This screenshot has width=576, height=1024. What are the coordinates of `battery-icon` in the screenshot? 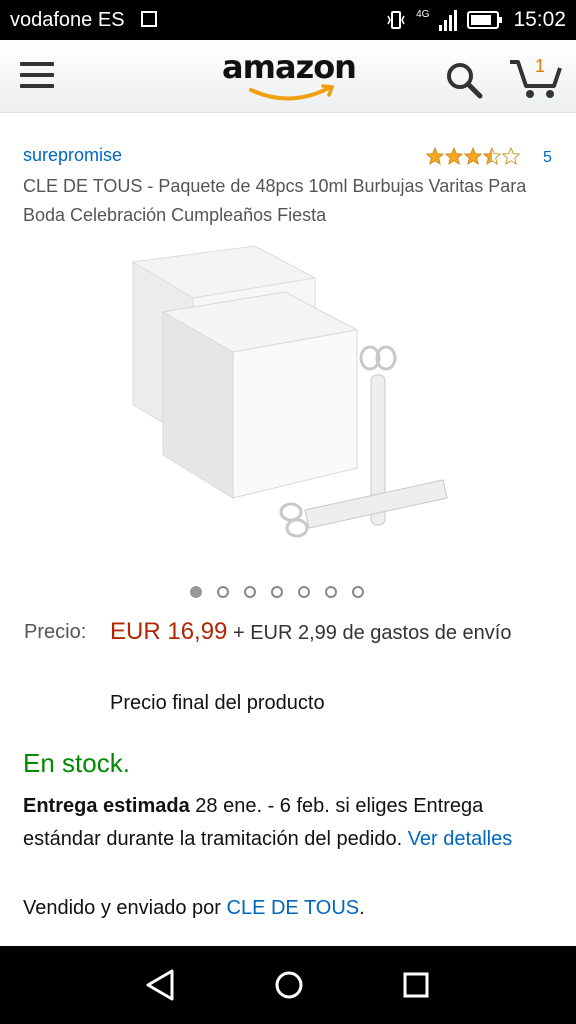 It's located at (485, 20).